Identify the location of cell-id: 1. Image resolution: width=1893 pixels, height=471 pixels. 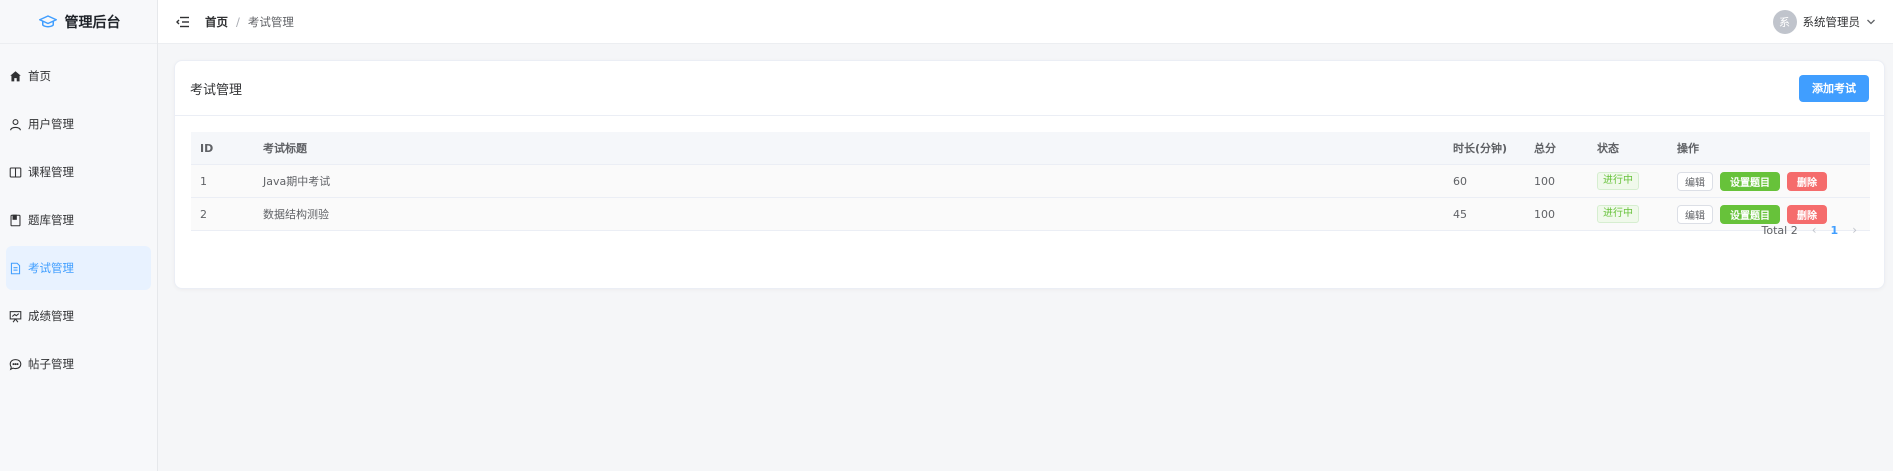
(203, 181).